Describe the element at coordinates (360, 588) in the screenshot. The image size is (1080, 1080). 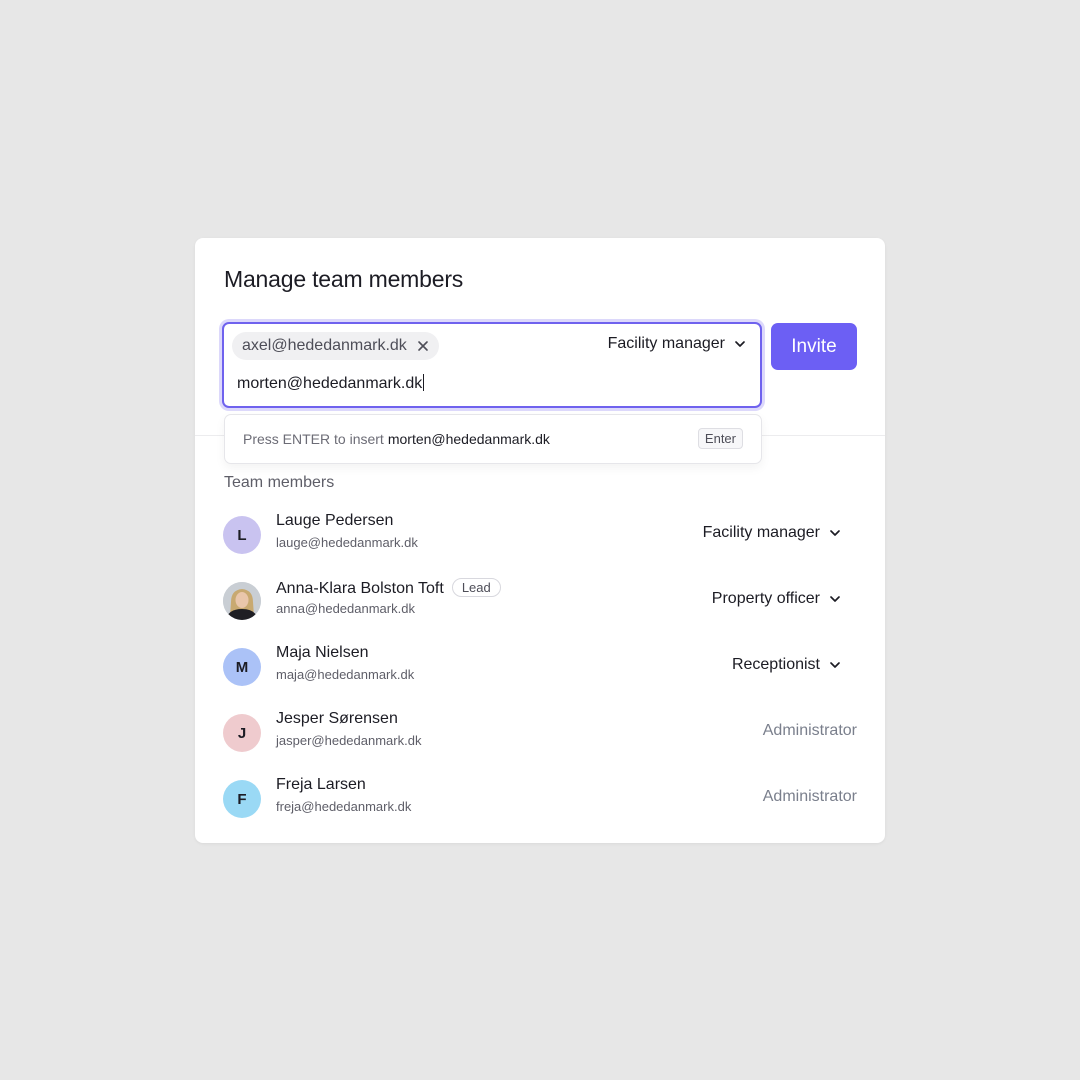
I see `member-name: Anna-Klara Bolston Toft` at that location.